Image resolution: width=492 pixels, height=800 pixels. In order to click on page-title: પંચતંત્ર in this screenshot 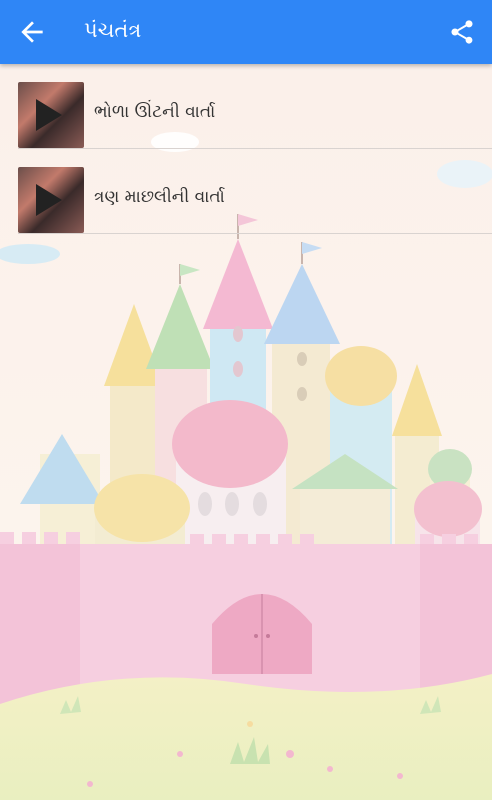, I will do `click(113, 30)`.